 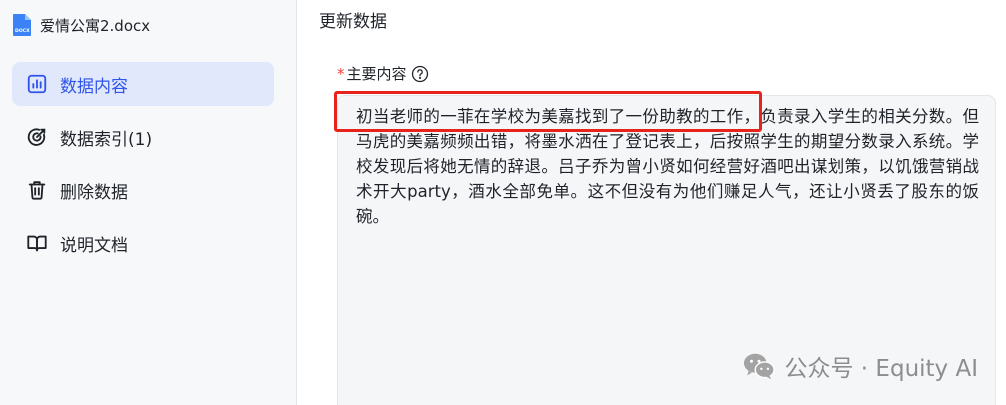 I want to click on trash-icon, so click(x=37, y=190).